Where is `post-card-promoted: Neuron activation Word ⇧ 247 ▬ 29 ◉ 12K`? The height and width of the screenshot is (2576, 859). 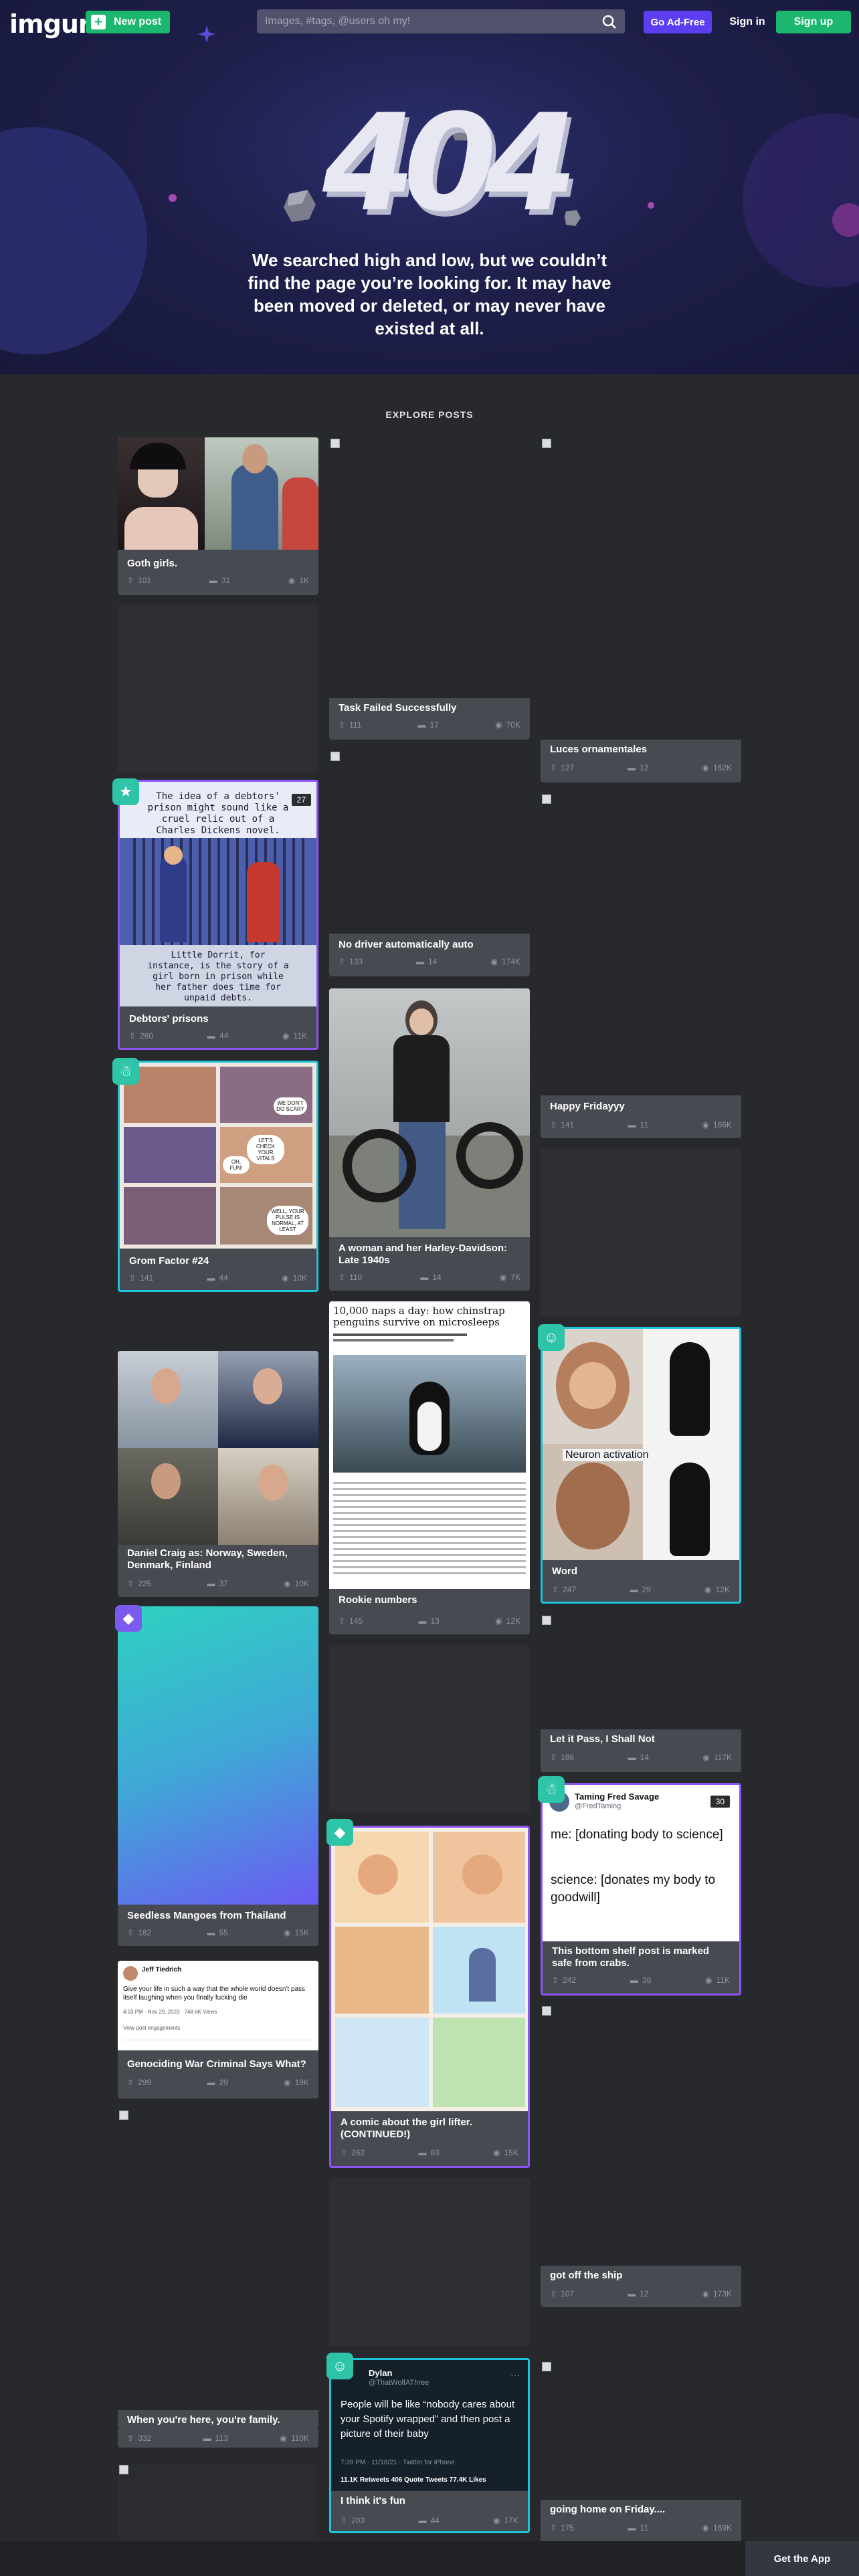
post-card-promoted: Neuron activation Word ⇧ 247 ▬ 29 ◉ 12K is located at coordinates (641, 1466).